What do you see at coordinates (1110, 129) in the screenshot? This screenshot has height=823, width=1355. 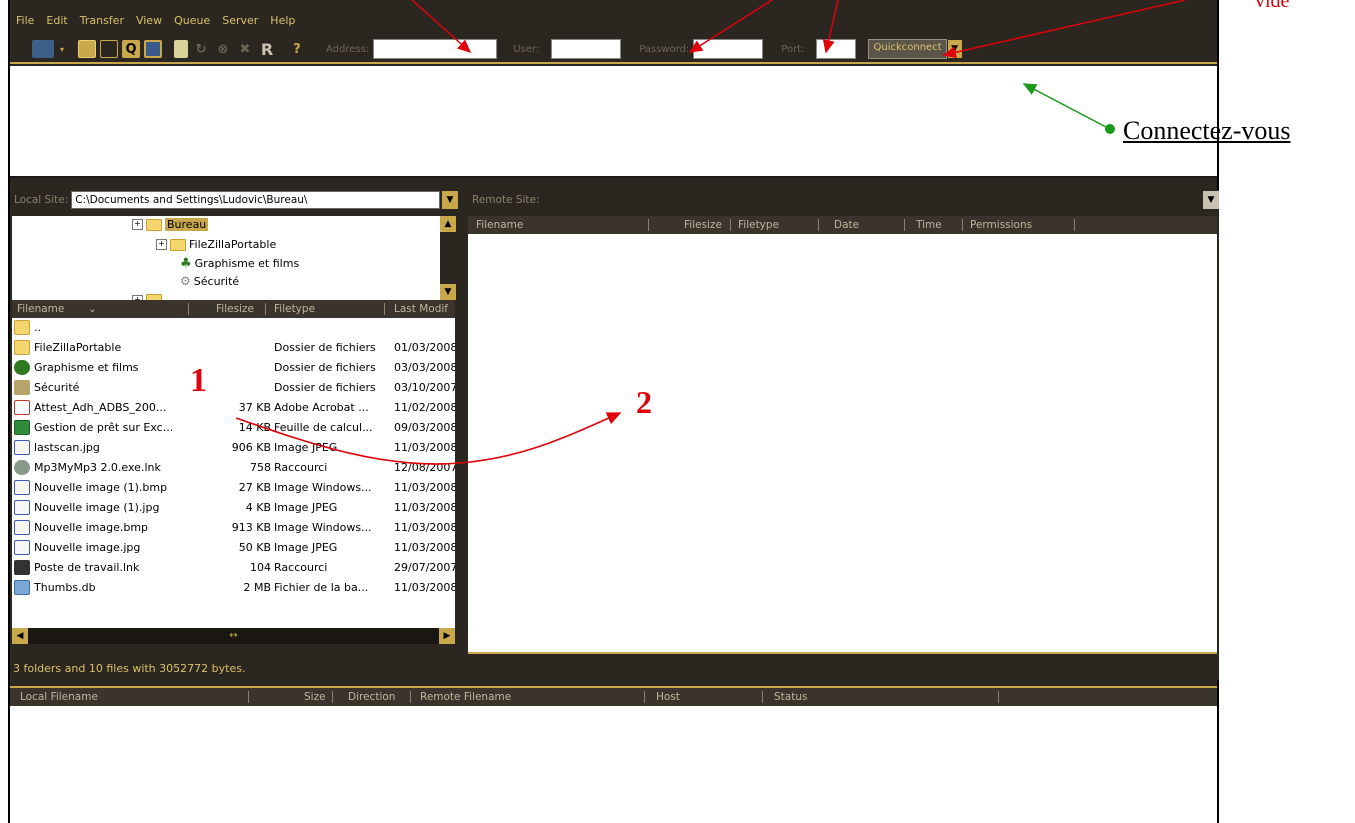 I see `green-dot-icon` at bounding box center [1110, 129].